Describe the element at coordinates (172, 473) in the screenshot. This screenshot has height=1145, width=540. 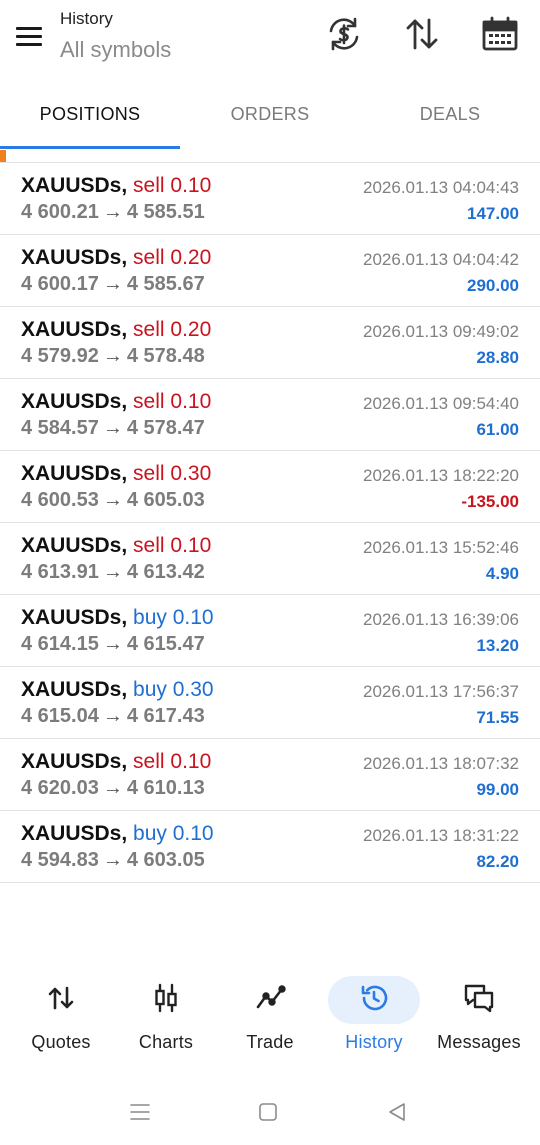
I see `side-volume: sell 0.30` at that location.